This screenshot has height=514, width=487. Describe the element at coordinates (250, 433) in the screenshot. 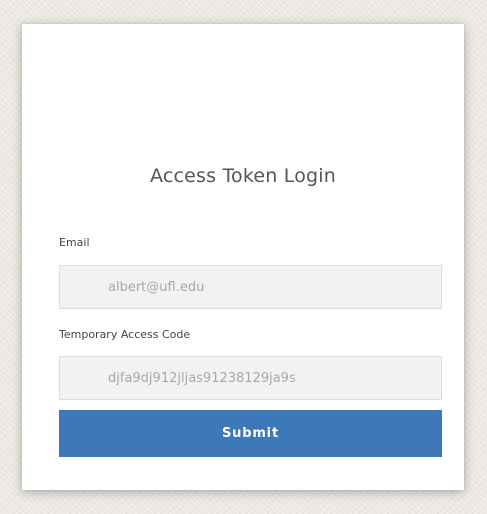

I see `submit-button: Submit` at that location.